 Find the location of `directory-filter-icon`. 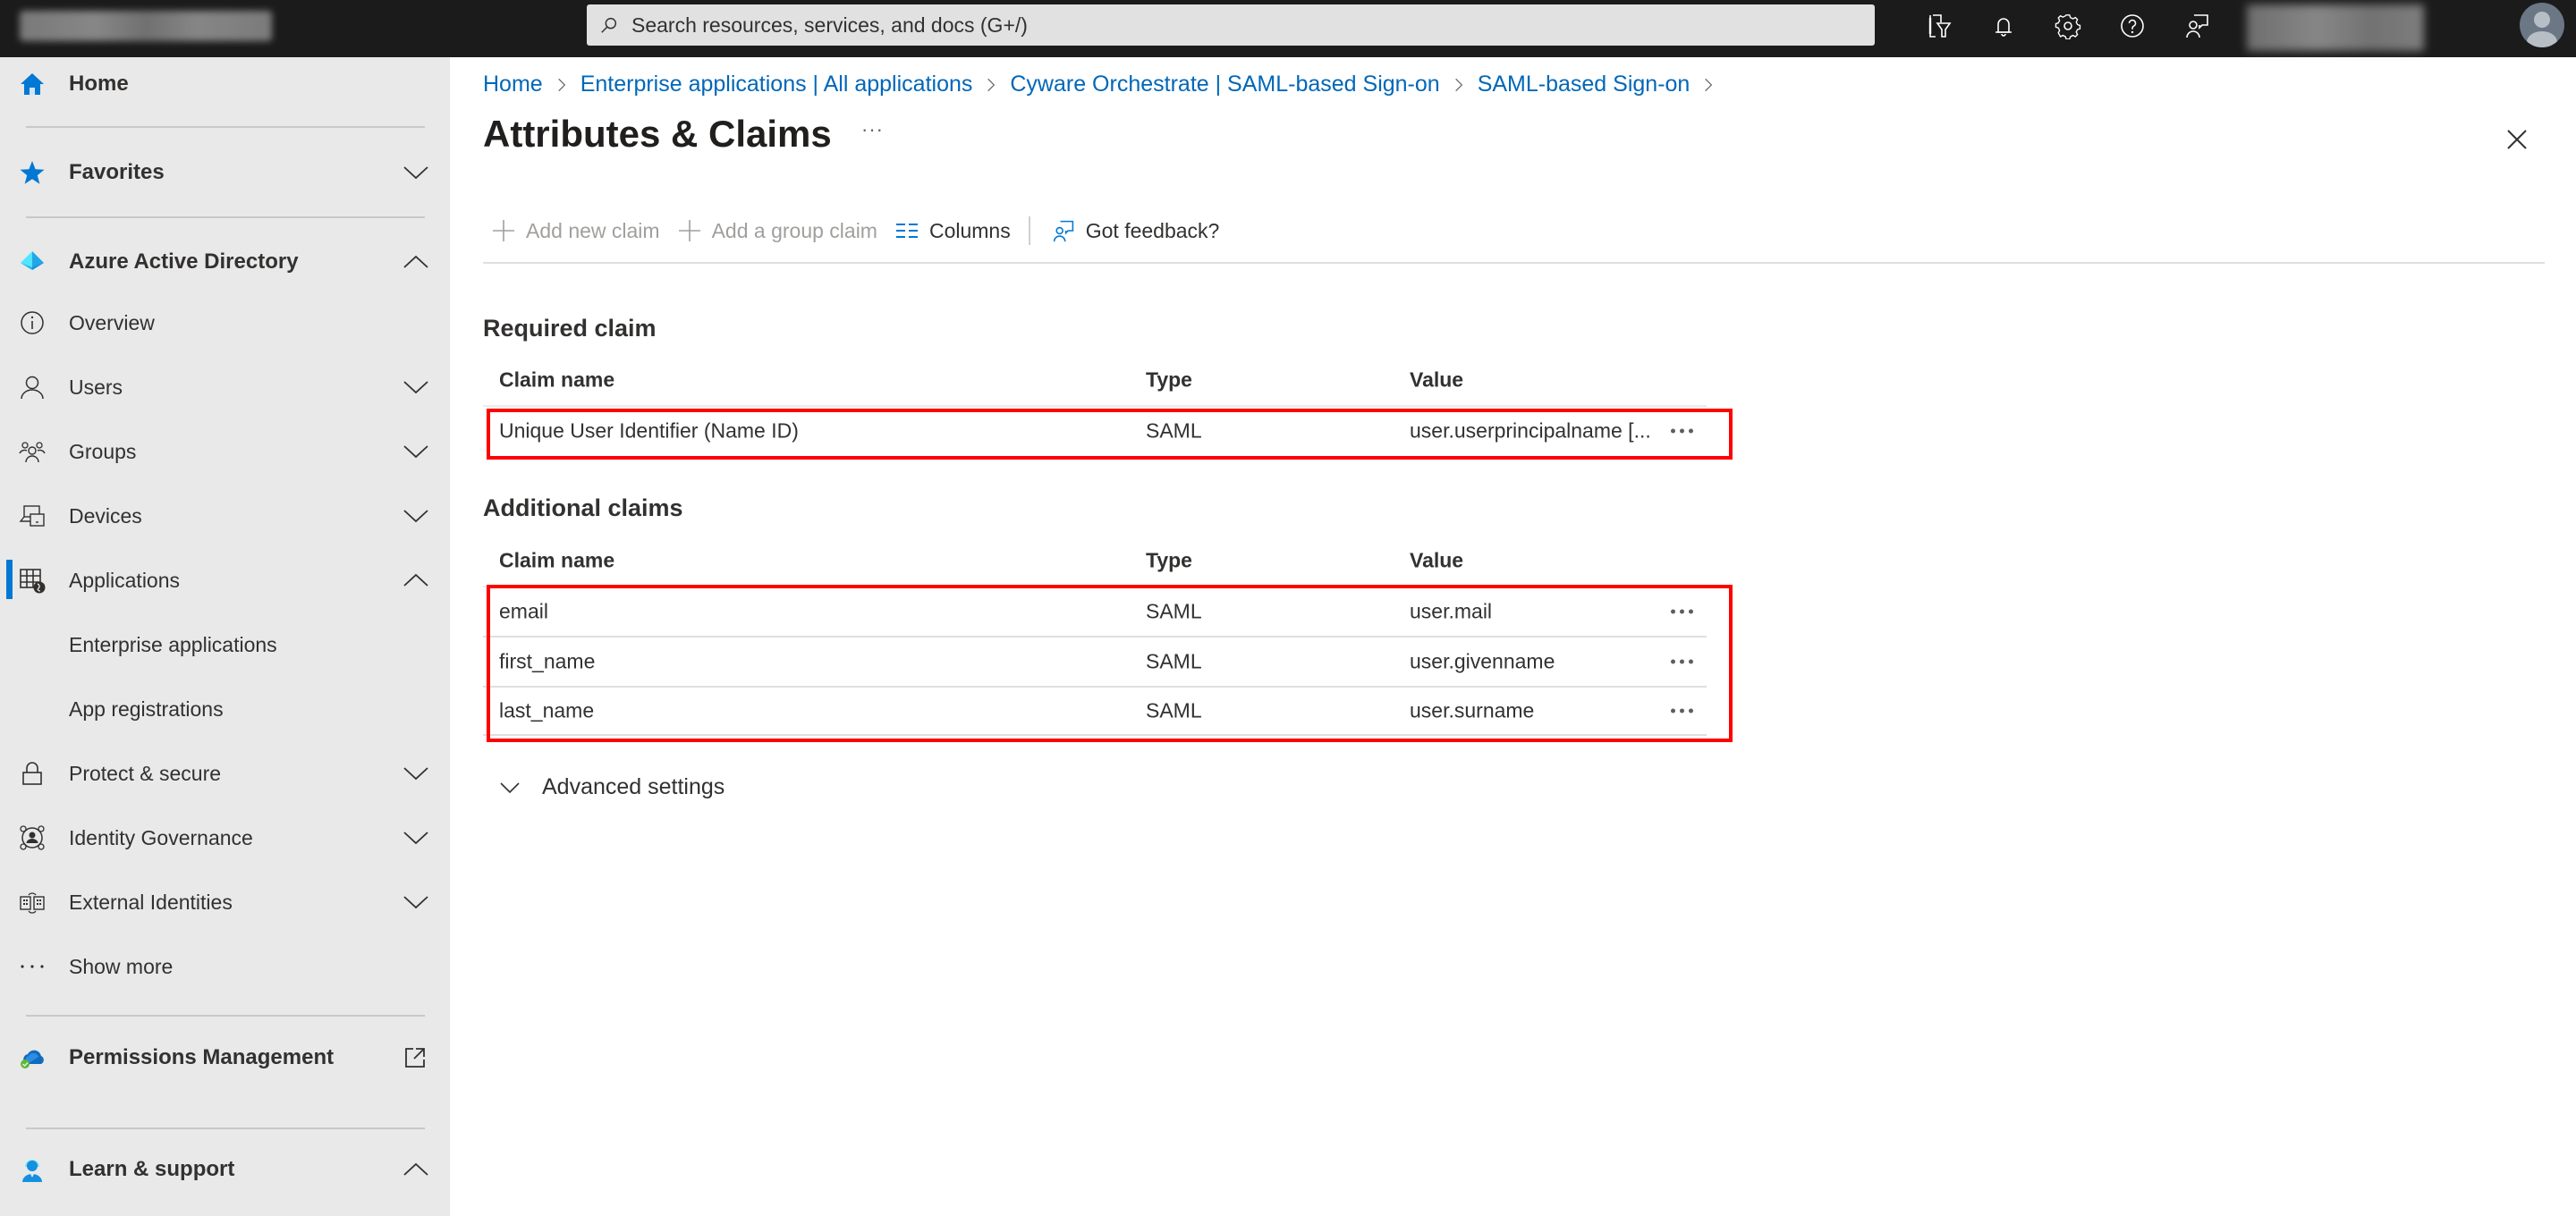

directory-filter-icon is located at coordinates (1940, 26).